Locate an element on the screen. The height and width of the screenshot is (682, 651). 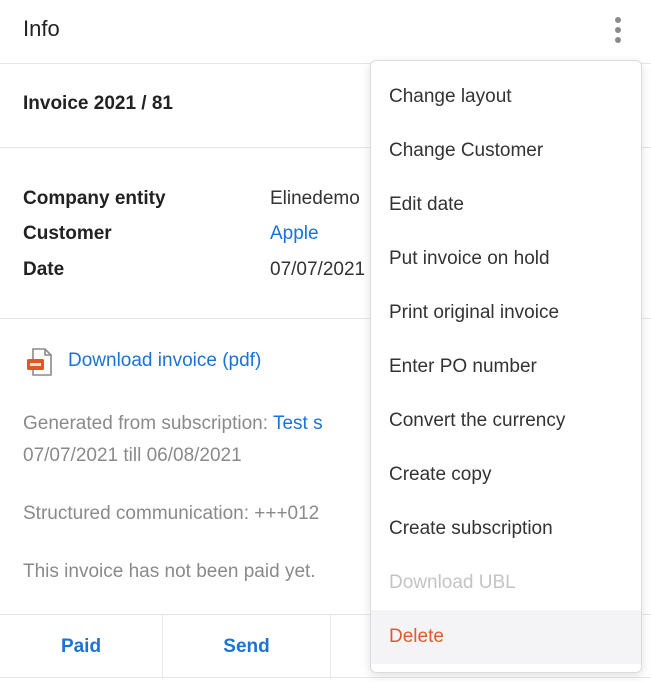
download-invoice-label: Download invoice (pdf) is located at coordinates (164, 361).